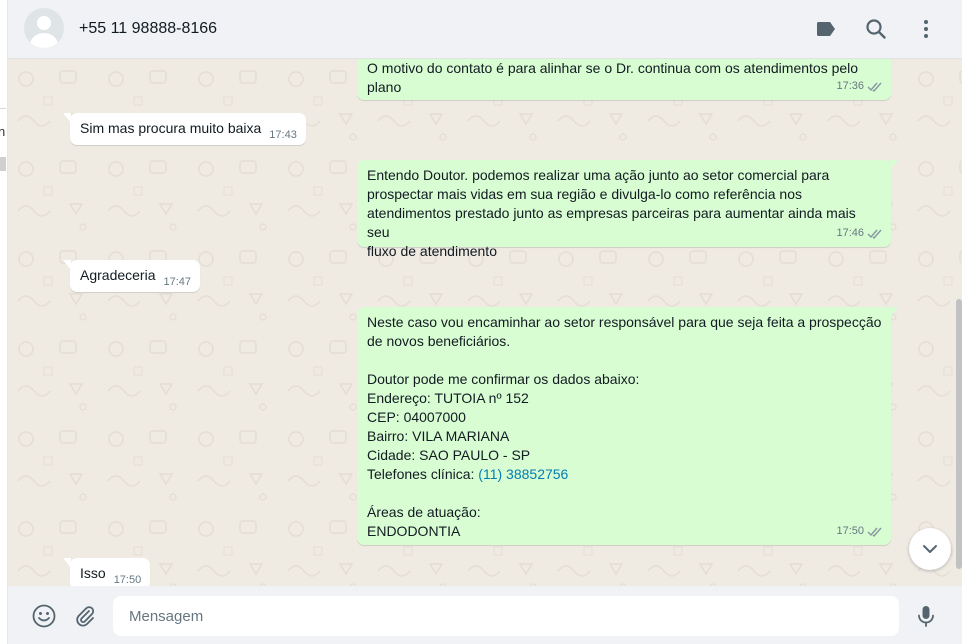 The width and height of the screenshot is (962, 644). What do you see at coordinates (624, 474) in the screenshot?
I see `message-text-line: Telefones clínica: (11) 38852756` at bounding box center [624, 474].